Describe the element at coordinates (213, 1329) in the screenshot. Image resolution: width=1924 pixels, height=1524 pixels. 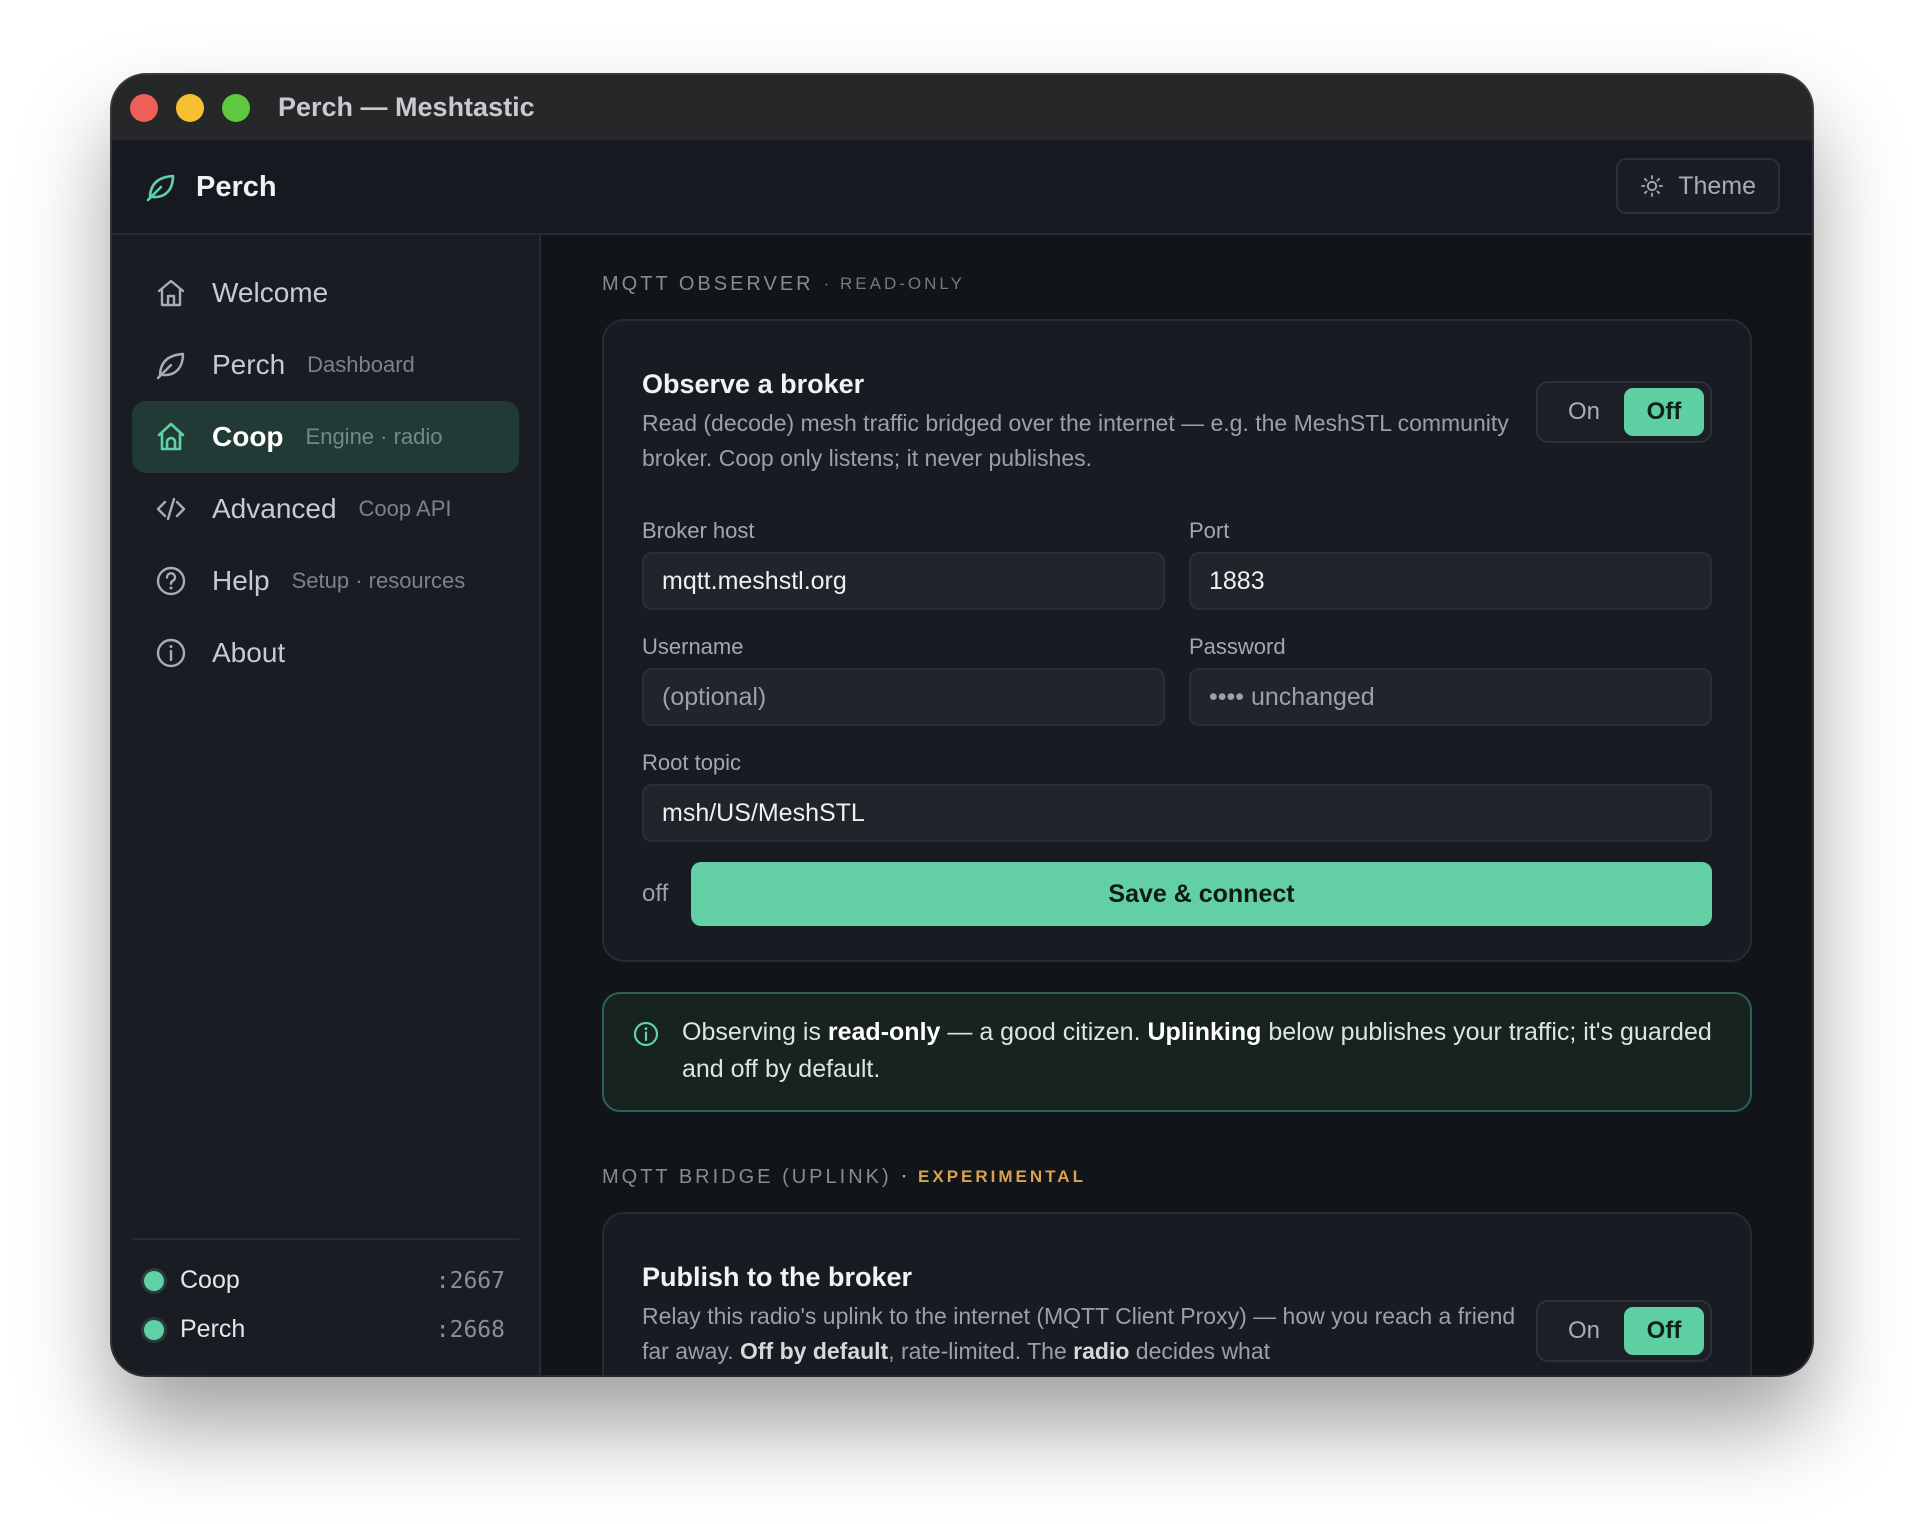
I see `service-name: Perch` at that location.